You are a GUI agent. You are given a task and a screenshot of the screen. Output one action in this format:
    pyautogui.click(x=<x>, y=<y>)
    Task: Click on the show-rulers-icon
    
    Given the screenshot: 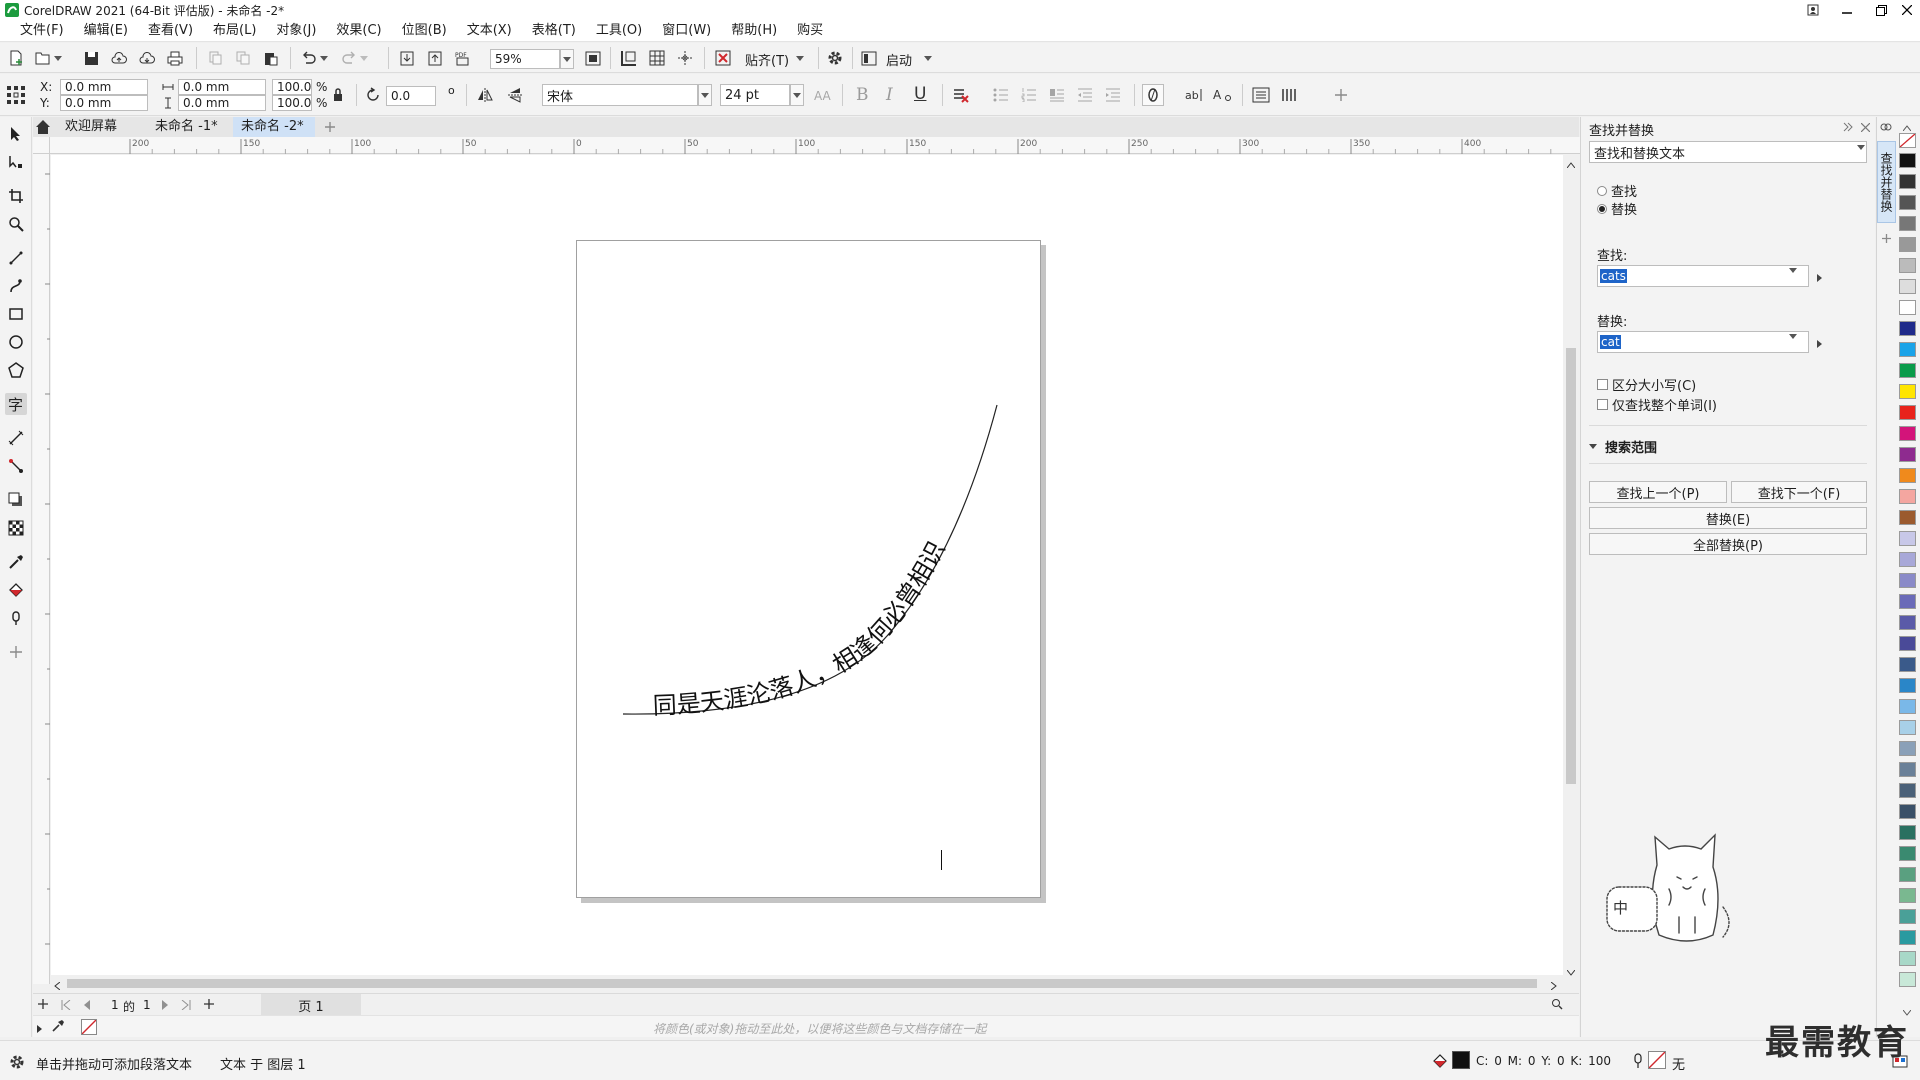 What is the action you would take?
    pyautogui.click(x=629, y=58)
    